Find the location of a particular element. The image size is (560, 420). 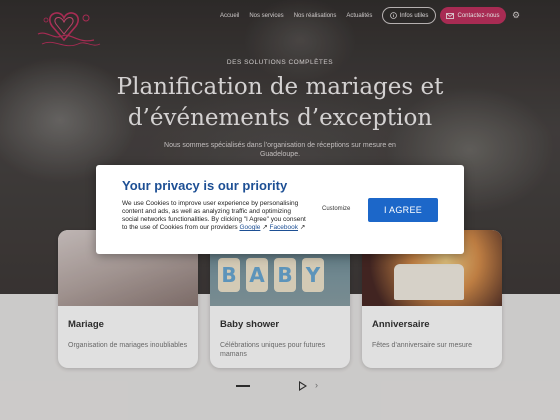

modal-title: Your privacy is our priority is located at coordinates (205, 185).